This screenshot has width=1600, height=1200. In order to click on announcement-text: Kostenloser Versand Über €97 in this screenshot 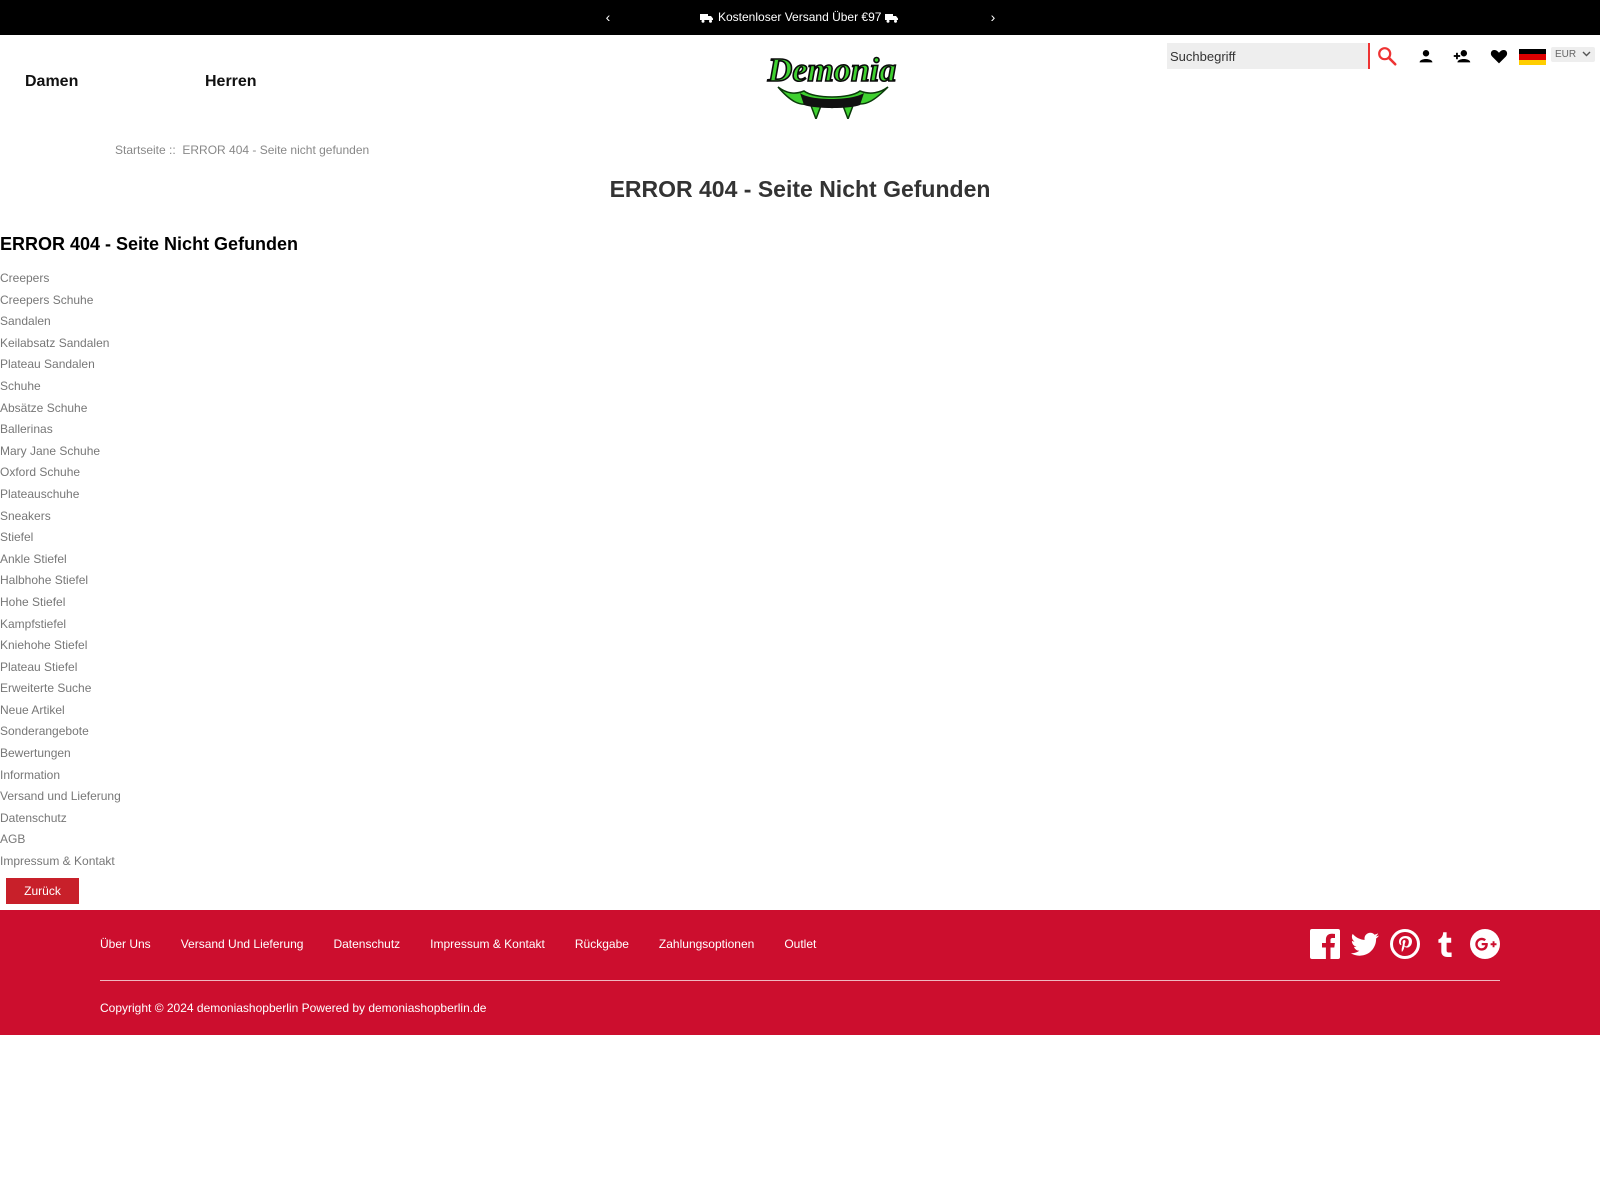, I will do `click(800, 17)`.